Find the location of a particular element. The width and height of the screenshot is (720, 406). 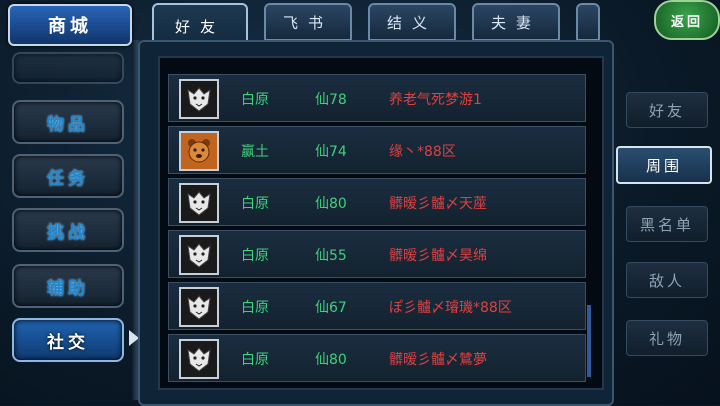

tab-partial is located at coordinates (588, 22).